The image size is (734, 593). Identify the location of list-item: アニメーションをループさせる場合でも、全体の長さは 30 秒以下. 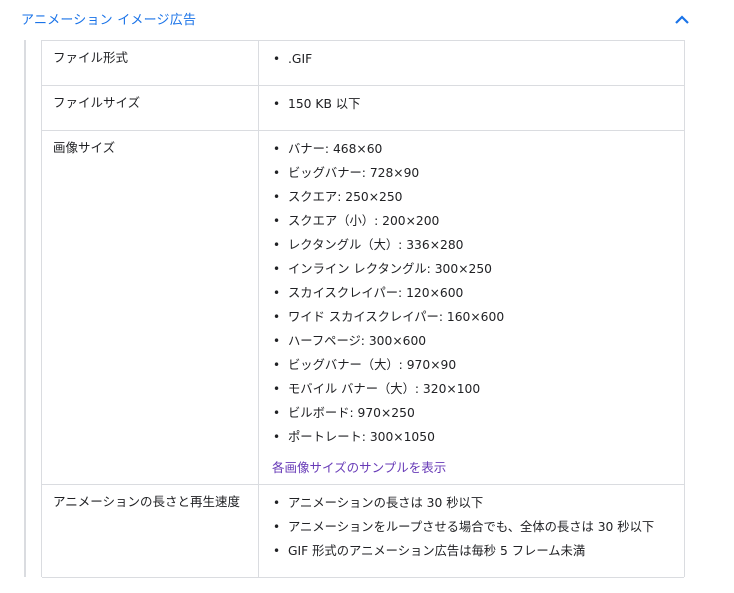
(463, 527).